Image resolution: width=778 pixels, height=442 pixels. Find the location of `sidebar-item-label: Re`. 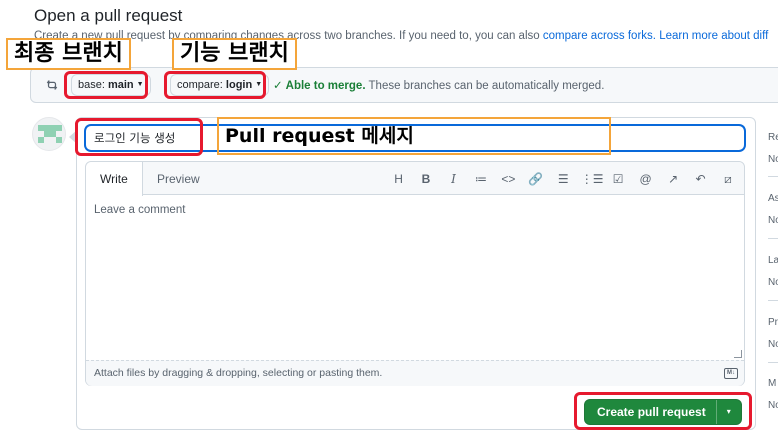

sidebar-item-label: Re is located at coordinates (773, 137).